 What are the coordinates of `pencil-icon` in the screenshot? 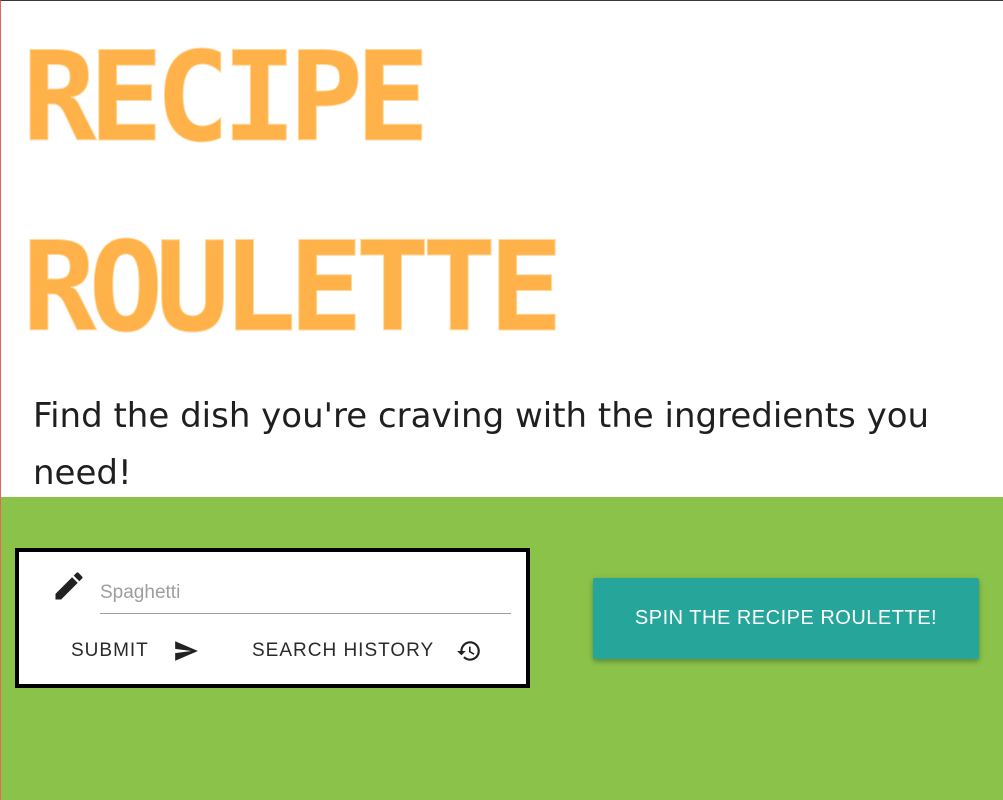 It's located at (69, 586).